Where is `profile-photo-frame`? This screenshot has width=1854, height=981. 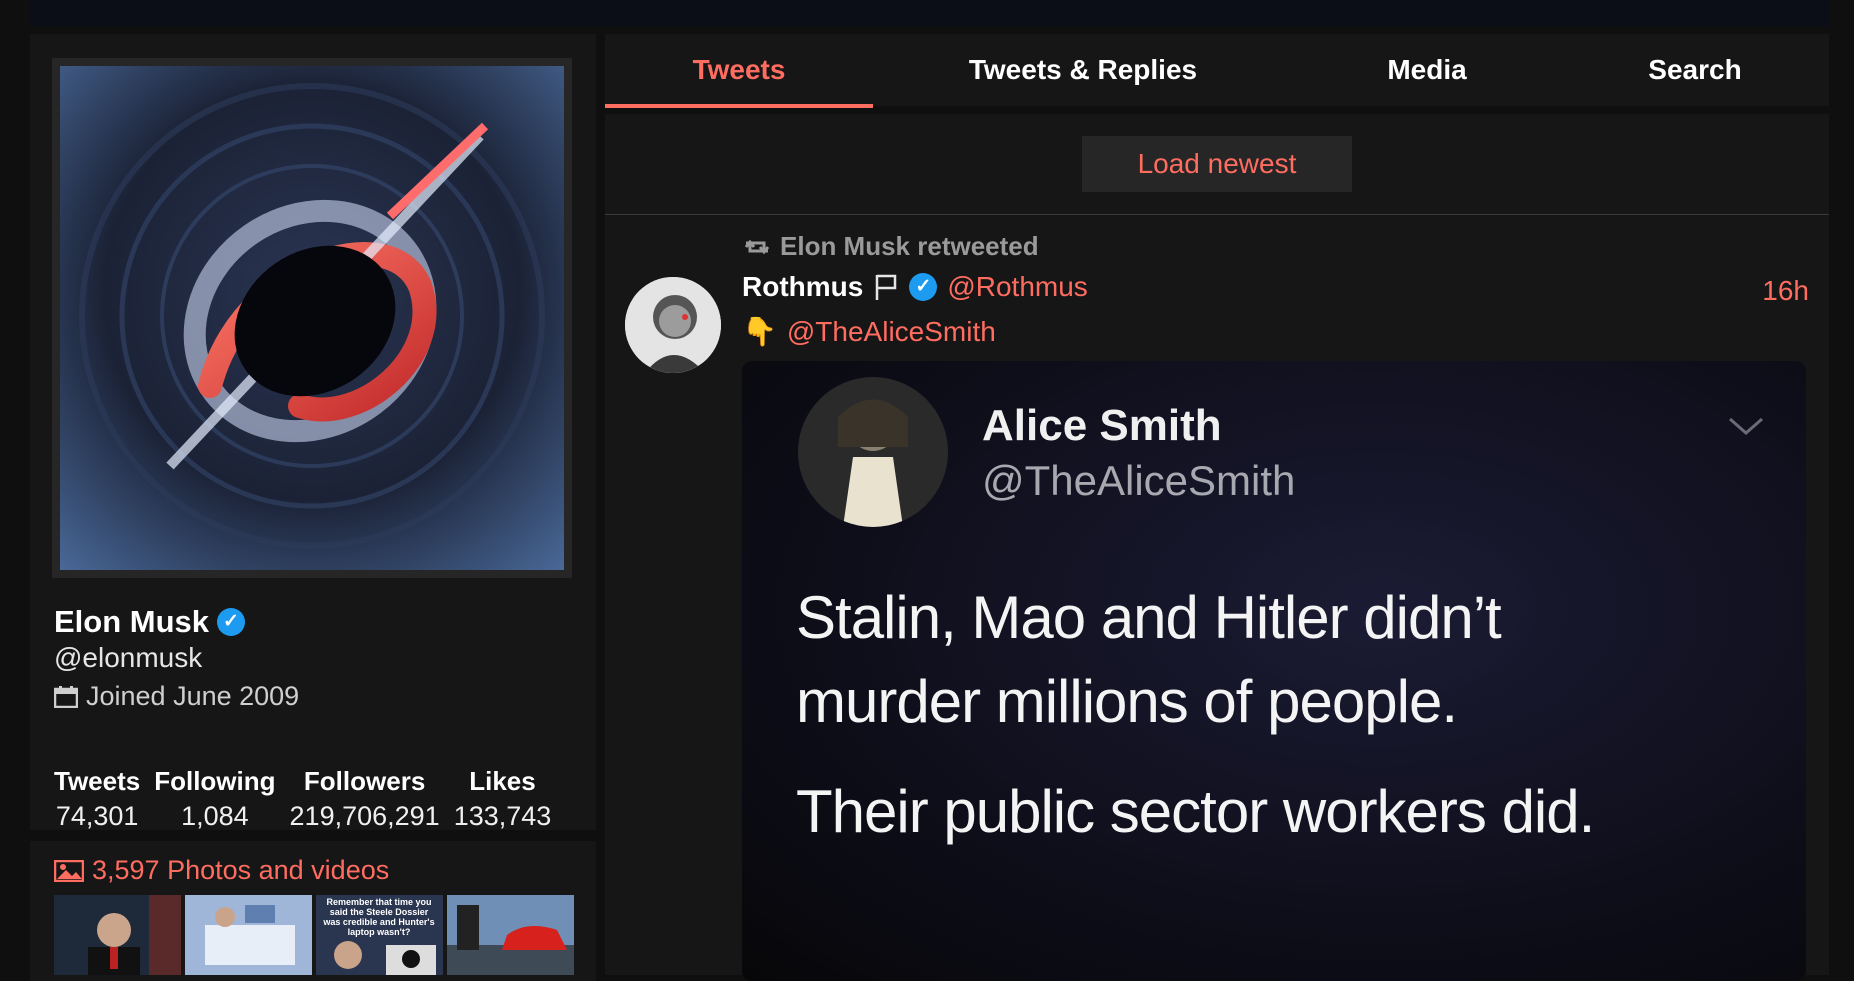
profile-photo-frame is located at coordinates (312, 318).